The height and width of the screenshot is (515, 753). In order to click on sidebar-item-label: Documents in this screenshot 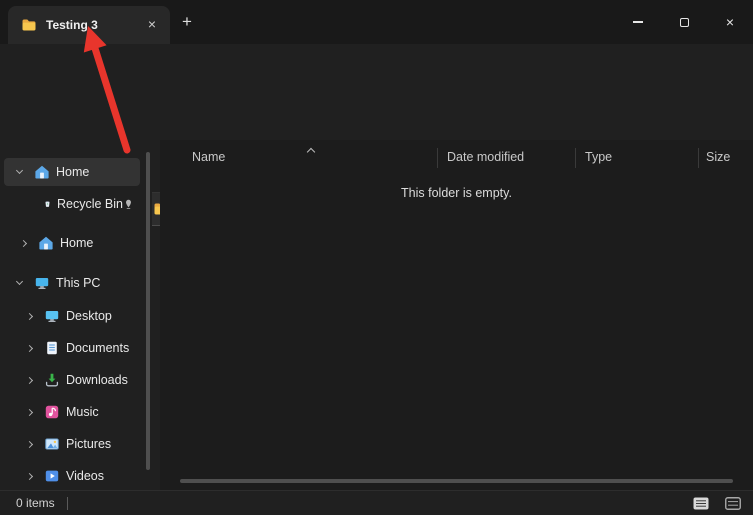, I will do `click(98, 348)`.